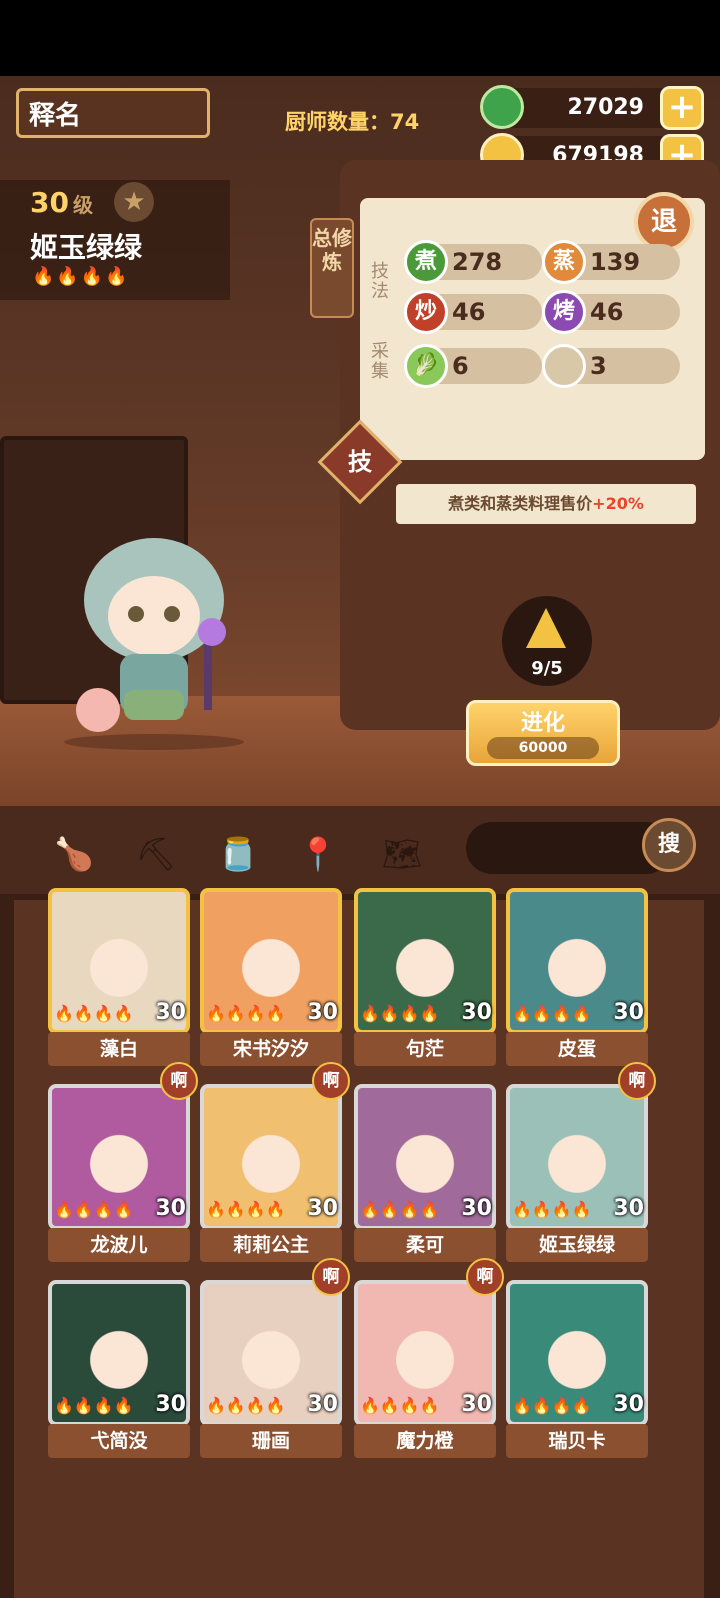 The width and height of the screenshot is (720, 1598). Describe the element at coordinates (74, 854) in the screenshot. I see `meat-filter-icon: 🍗` at that location.